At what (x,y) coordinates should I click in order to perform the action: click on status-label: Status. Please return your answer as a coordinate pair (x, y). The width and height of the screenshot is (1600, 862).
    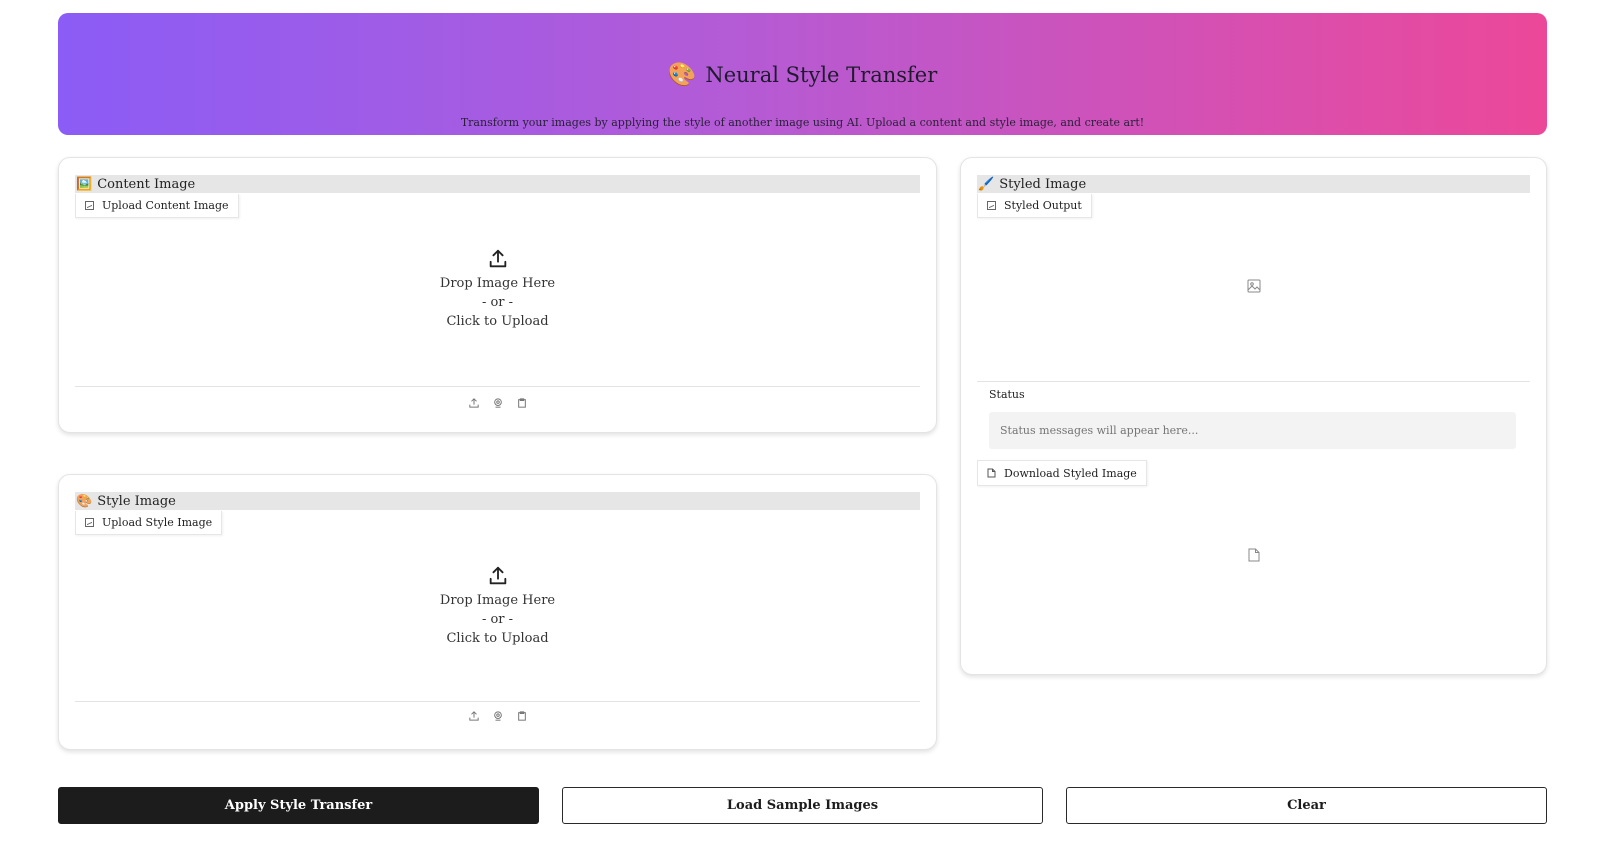
    Looking at the image, I should click on (1007, 394).